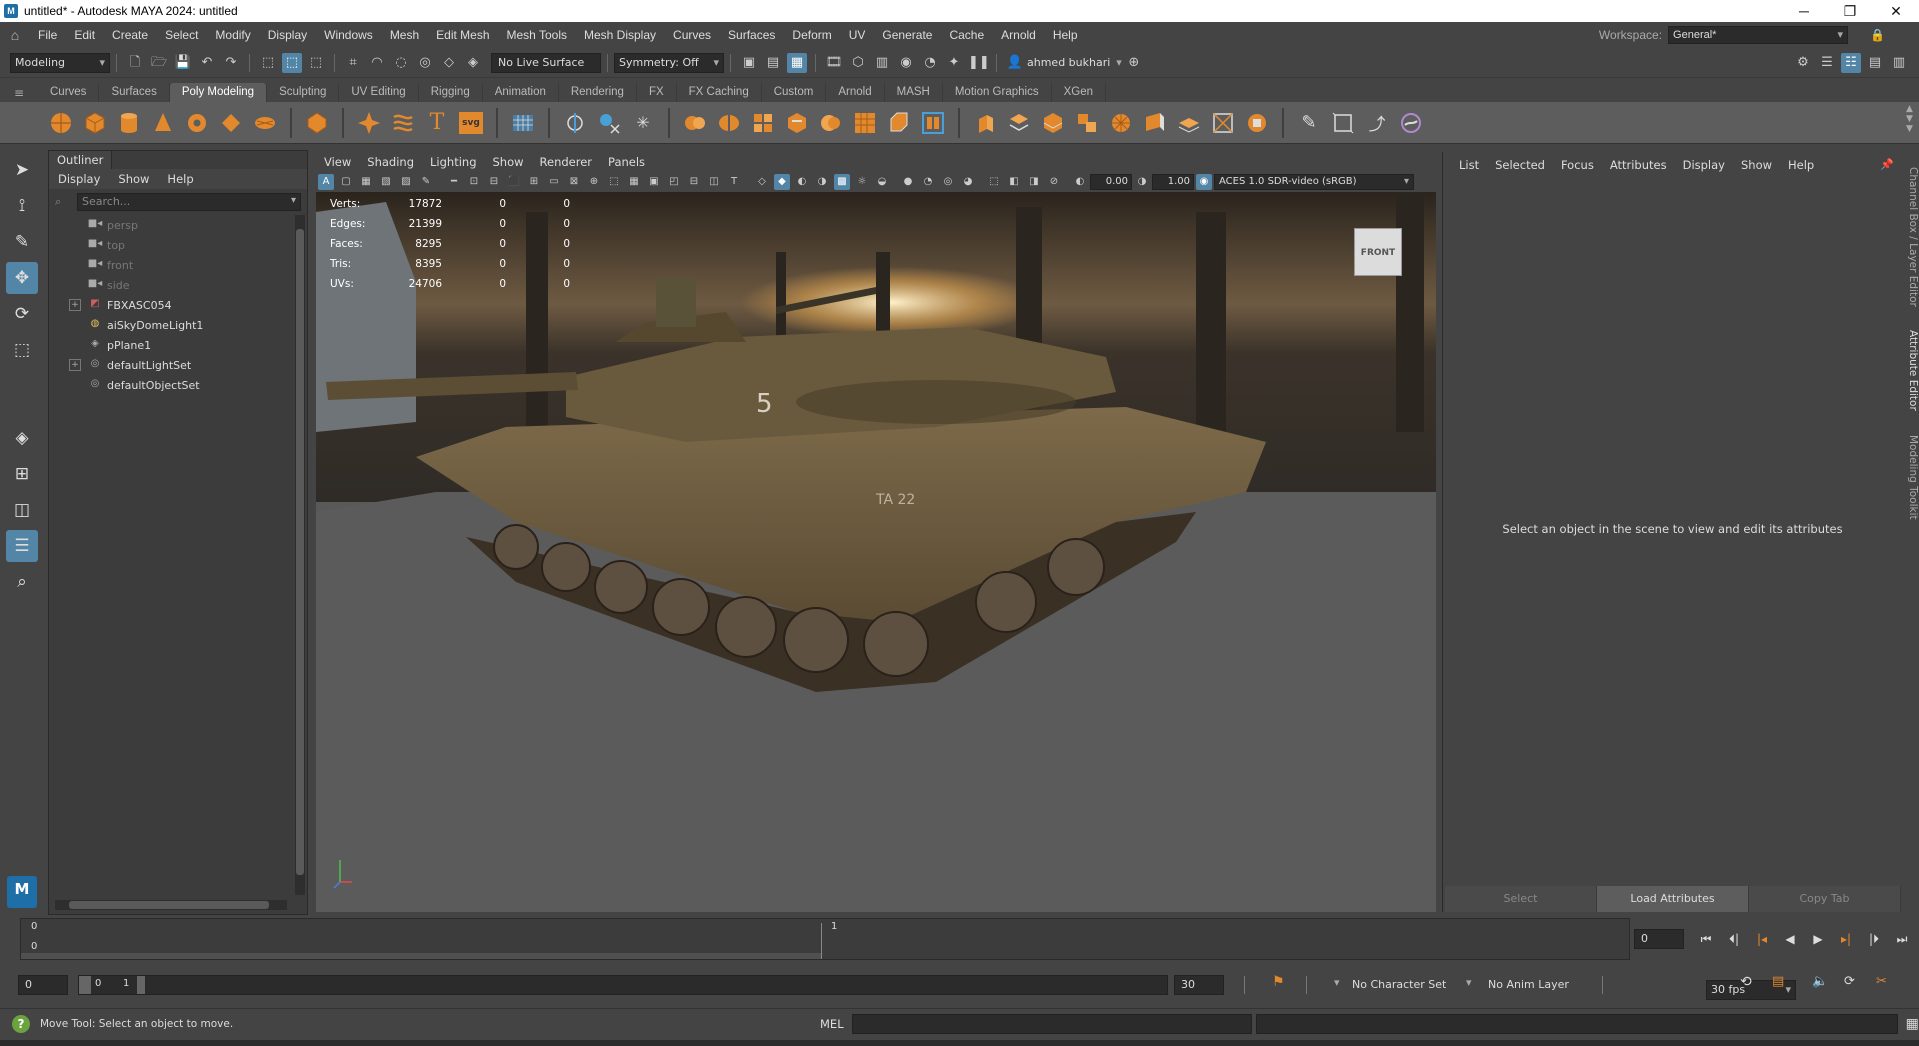  Describe the element at coordinates (1521, 899) in the screenshot. I see `ae-select-button: Select` at that location.